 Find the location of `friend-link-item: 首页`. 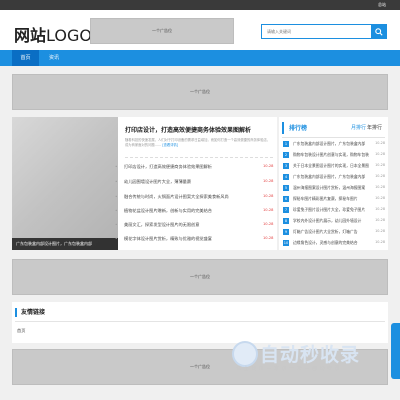

friend-link-item: 首页 is located at coordinates (21, 331).